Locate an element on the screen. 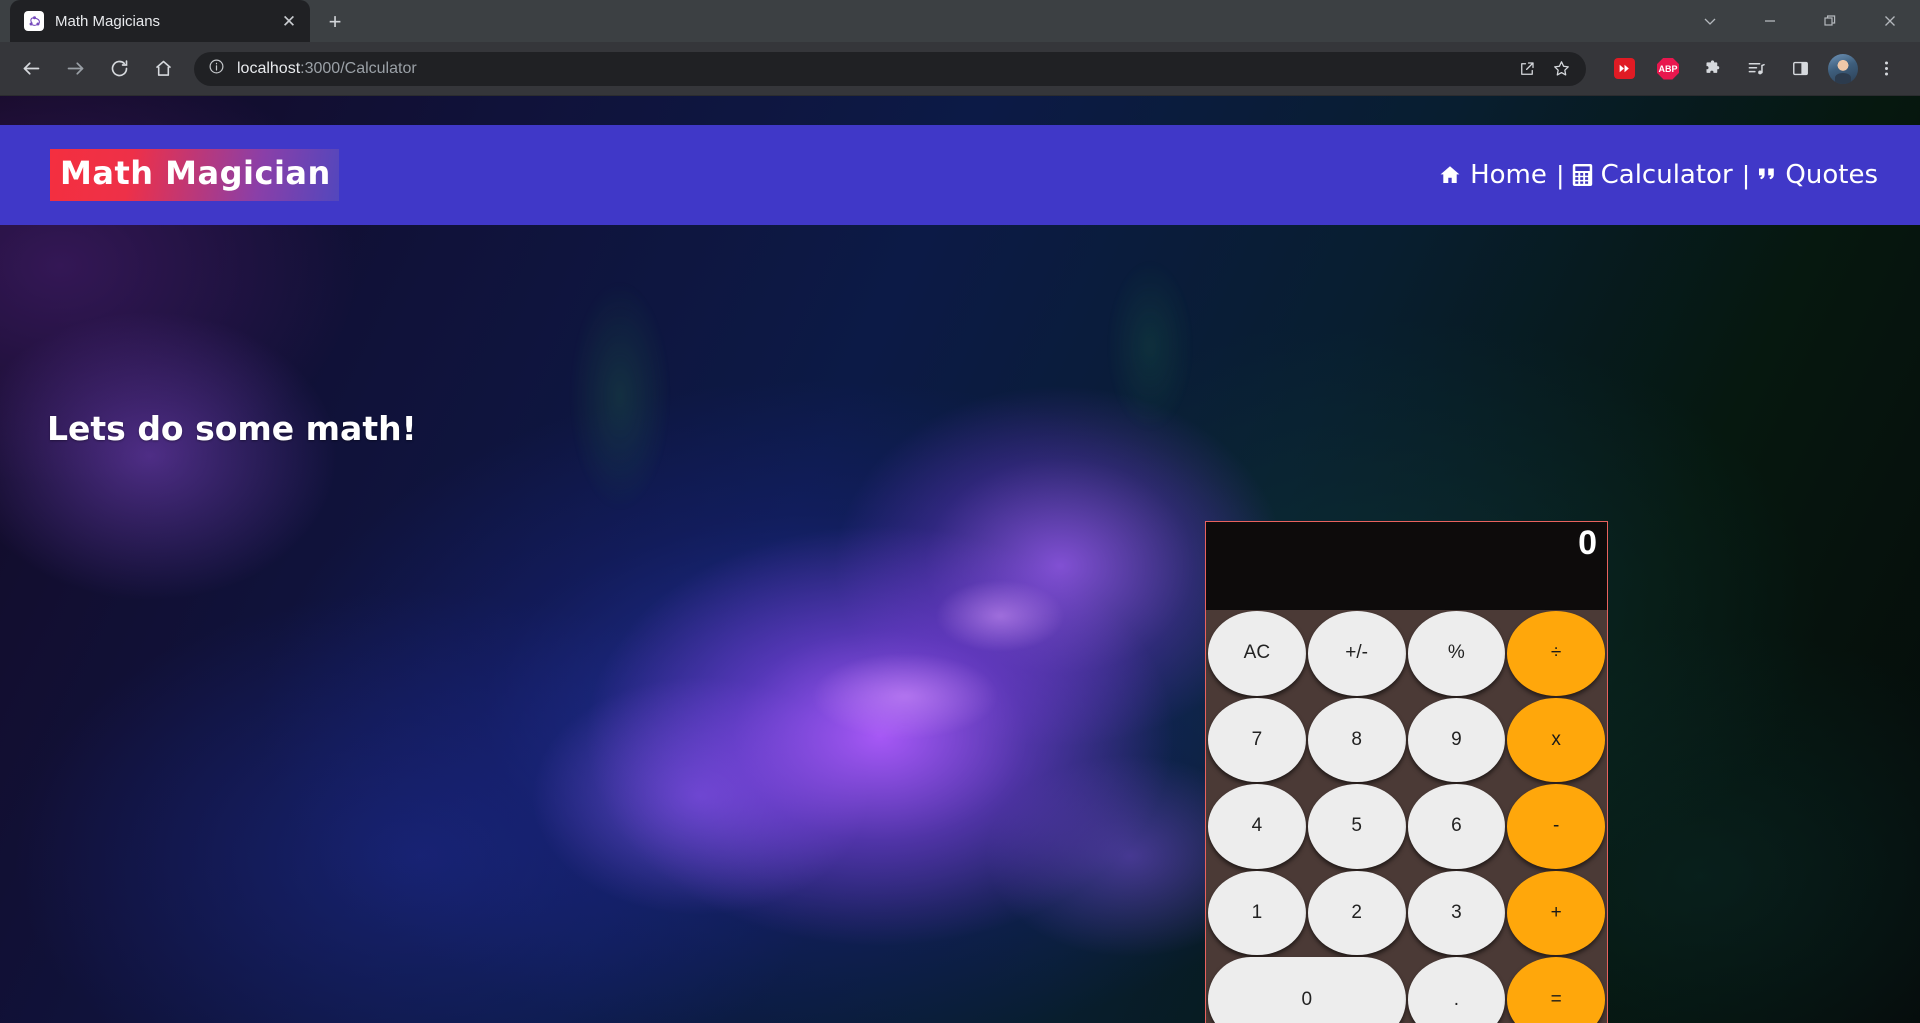  calculator-key-x: x is located at coordinates (1556, 740).